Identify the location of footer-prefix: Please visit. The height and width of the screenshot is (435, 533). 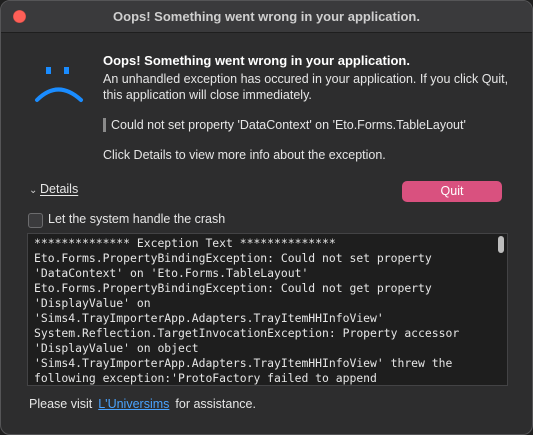
(61, 404).